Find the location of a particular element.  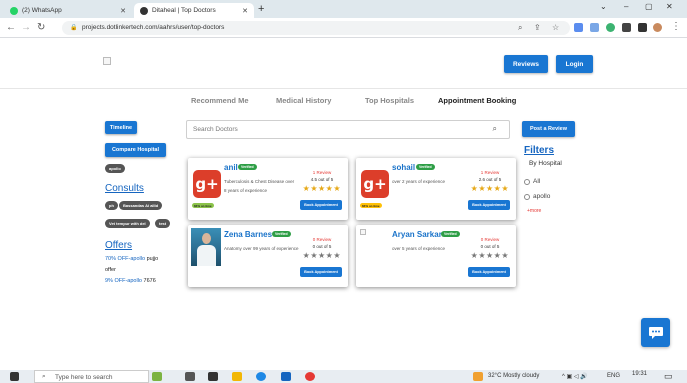

clock-time: 19:31 is located at coordinates (639, 374).